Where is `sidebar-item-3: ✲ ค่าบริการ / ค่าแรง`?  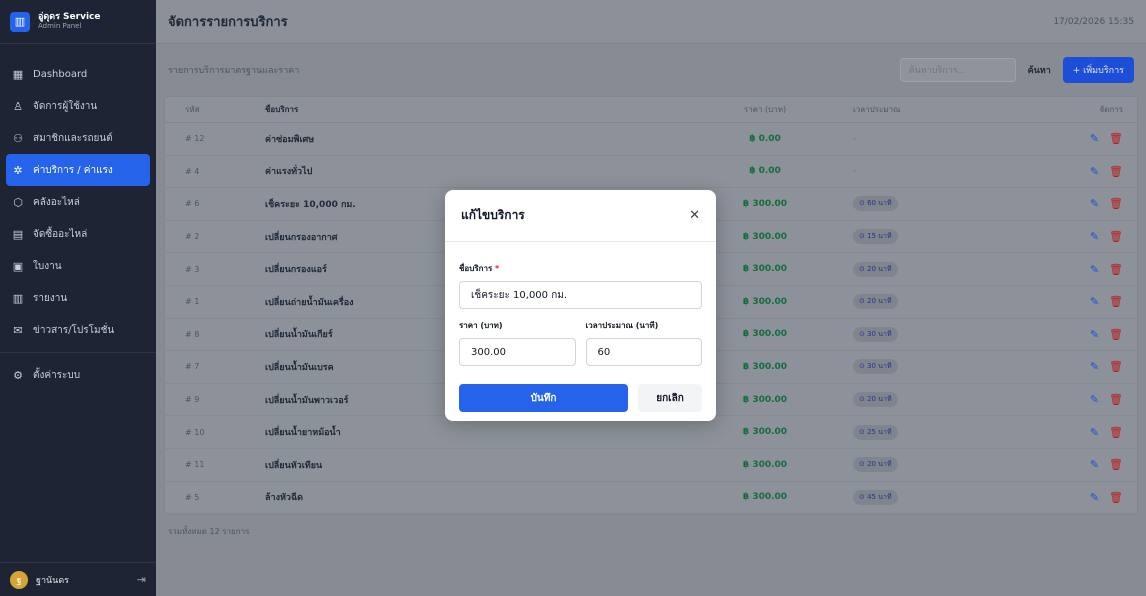 sidebar-item-3: ✲ ค่าบริการ / ค่าแรง is located at coordinates (78, 170).